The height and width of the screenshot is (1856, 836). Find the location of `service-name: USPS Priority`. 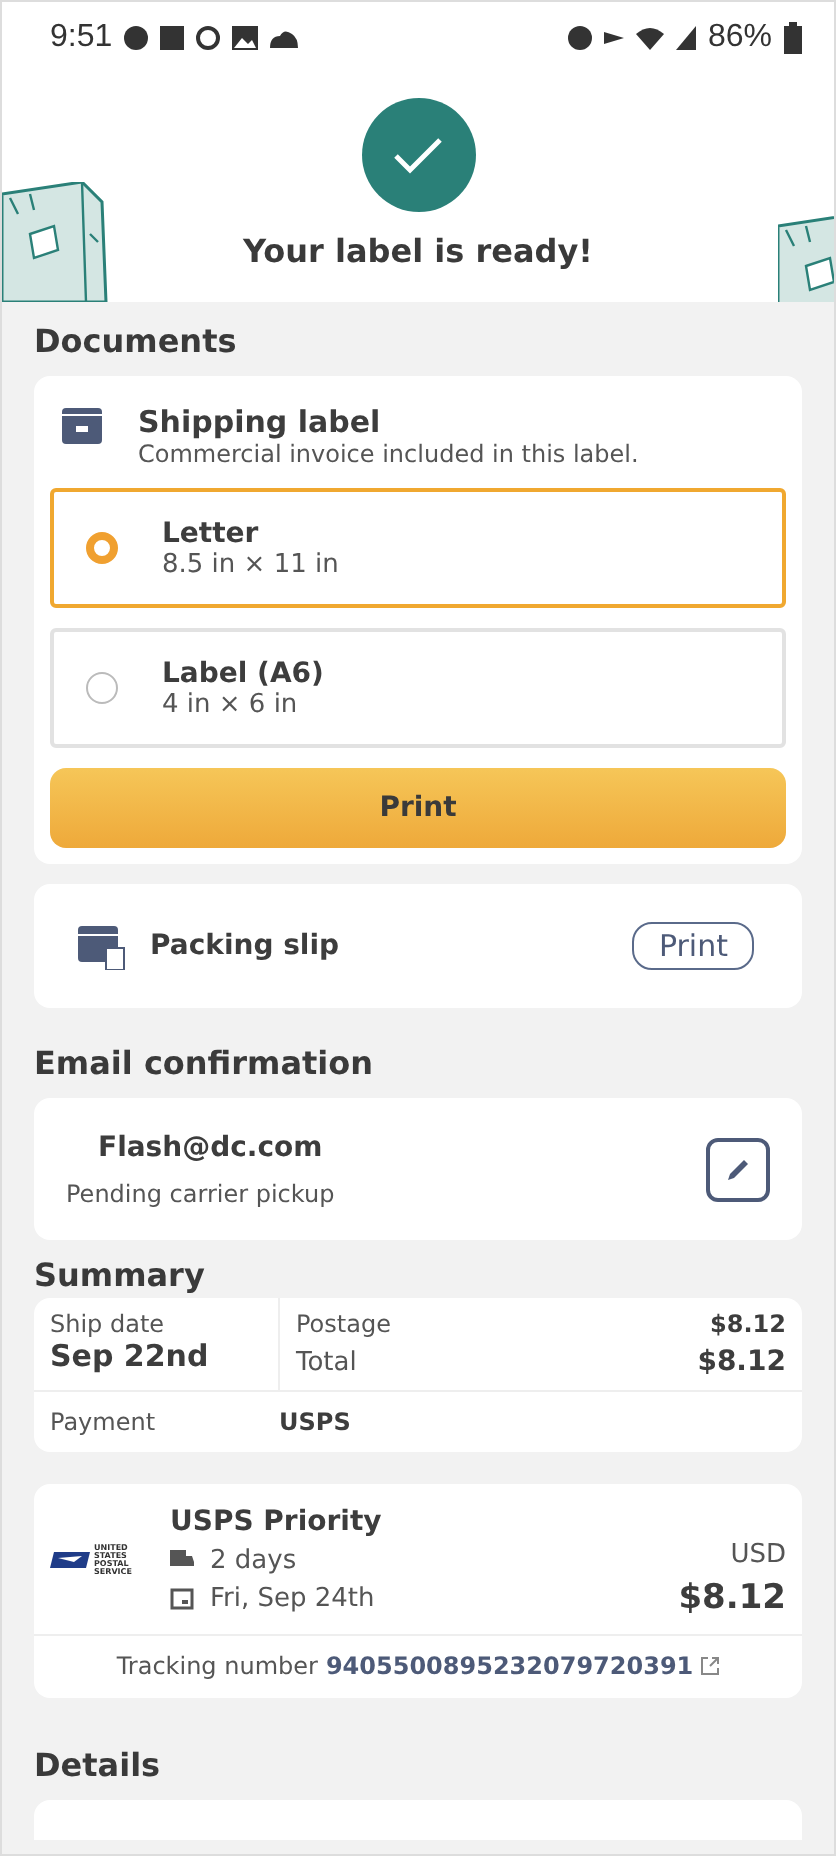

service-name: USPS Priority is located at coordinates (277, 1521).